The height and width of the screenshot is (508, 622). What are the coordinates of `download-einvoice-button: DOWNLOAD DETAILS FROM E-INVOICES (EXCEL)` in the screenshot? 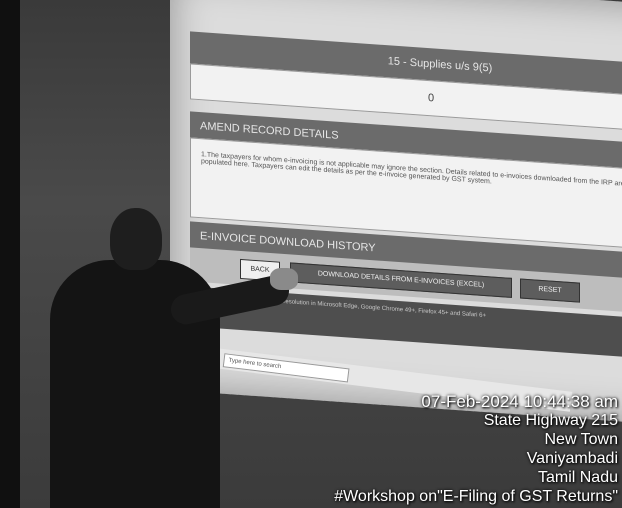 It's located at (401, 280).